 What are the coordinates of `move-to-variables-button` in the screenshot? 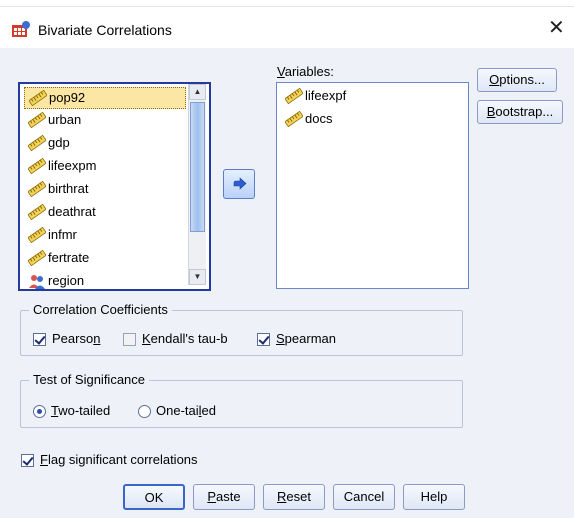 It's located at (239, 184).